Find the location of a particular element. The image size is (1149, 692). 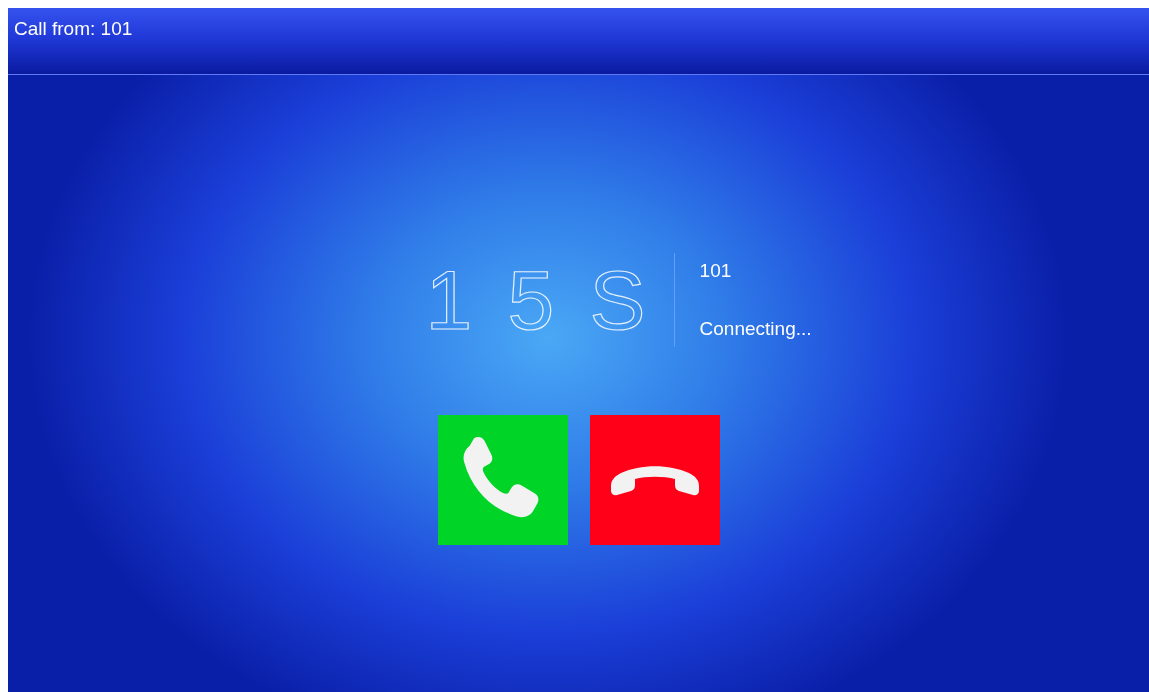

hang-up-button is located at coordinates (654, 480).